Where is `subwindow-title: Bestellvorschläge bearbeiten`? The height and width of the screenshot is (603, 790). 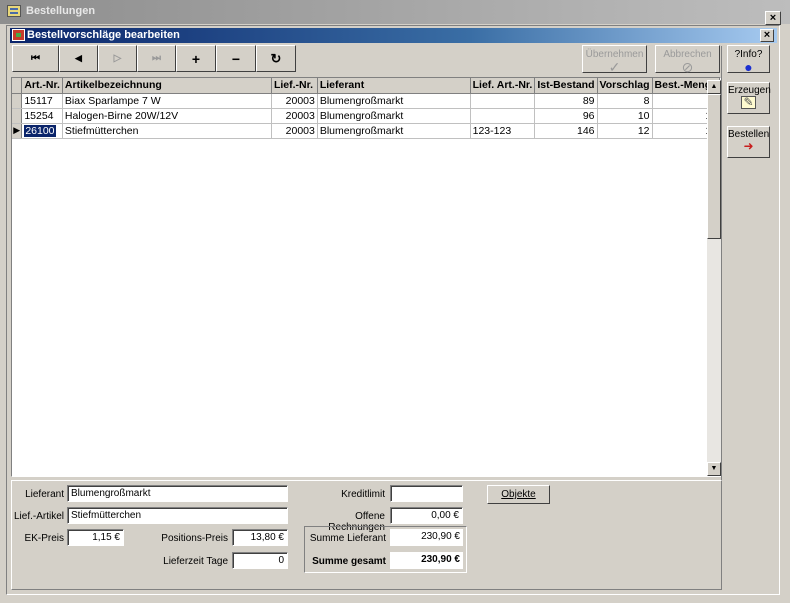 subwindow-title: Bestellvorschläge bearbeiten is located at coordinates (103, 35).